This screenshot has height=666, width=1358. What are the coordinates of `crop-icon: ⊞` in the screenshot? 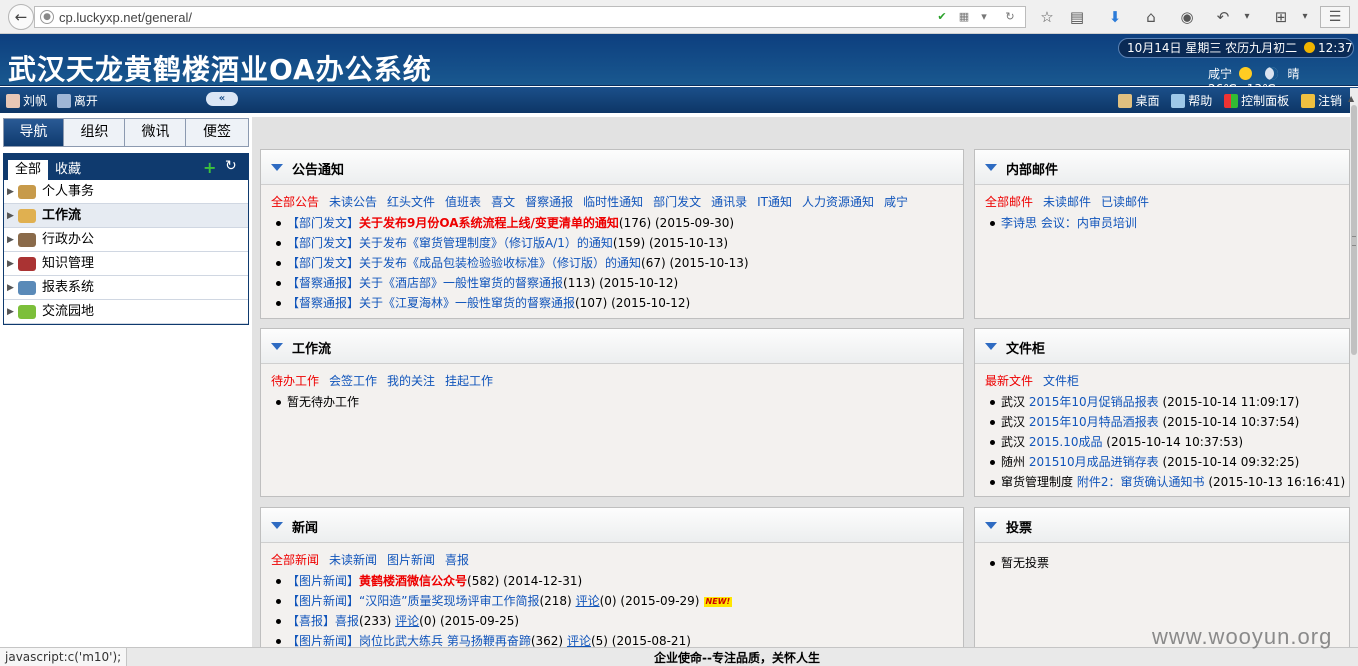 It's located at (1281, 17).